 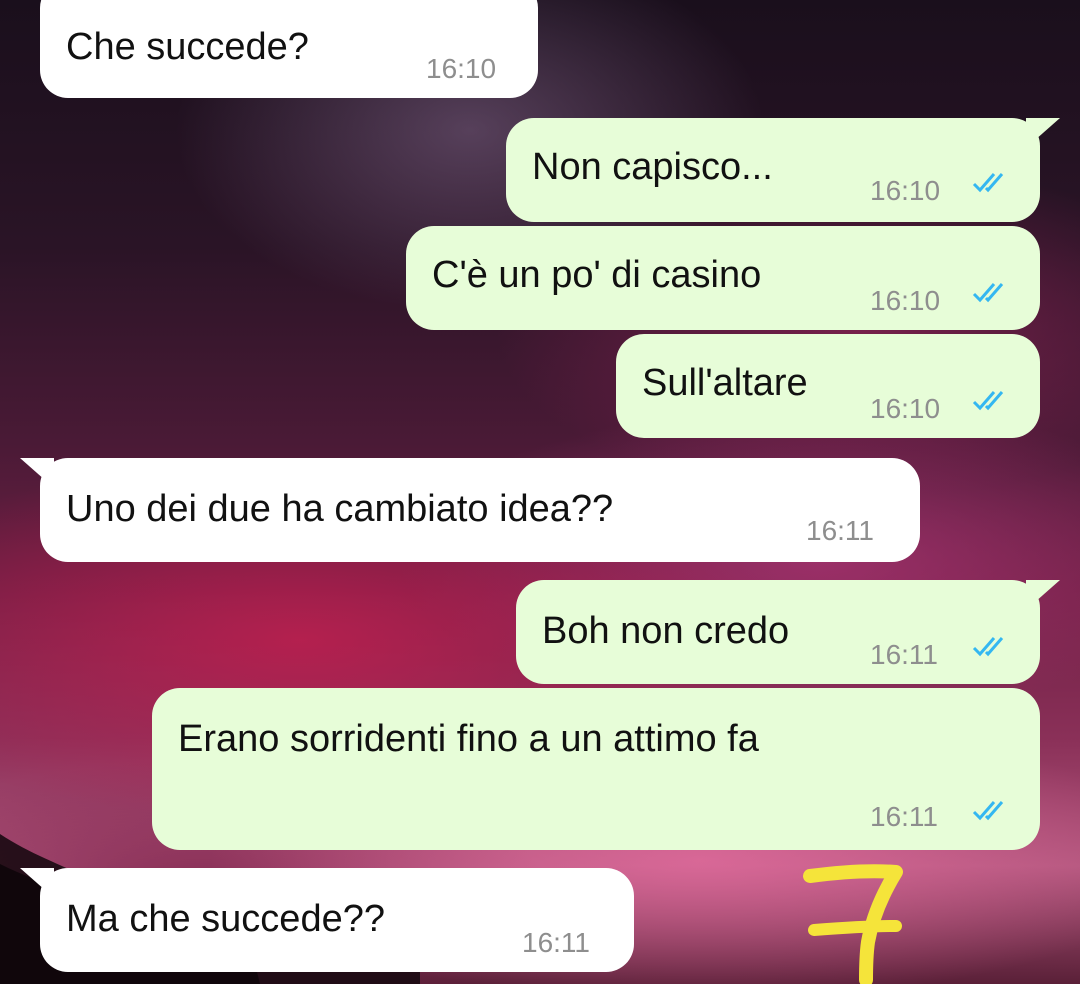 I want to click on message-bubble-outgoing: Boh non credo 16:11, so click(x=788, y=632).